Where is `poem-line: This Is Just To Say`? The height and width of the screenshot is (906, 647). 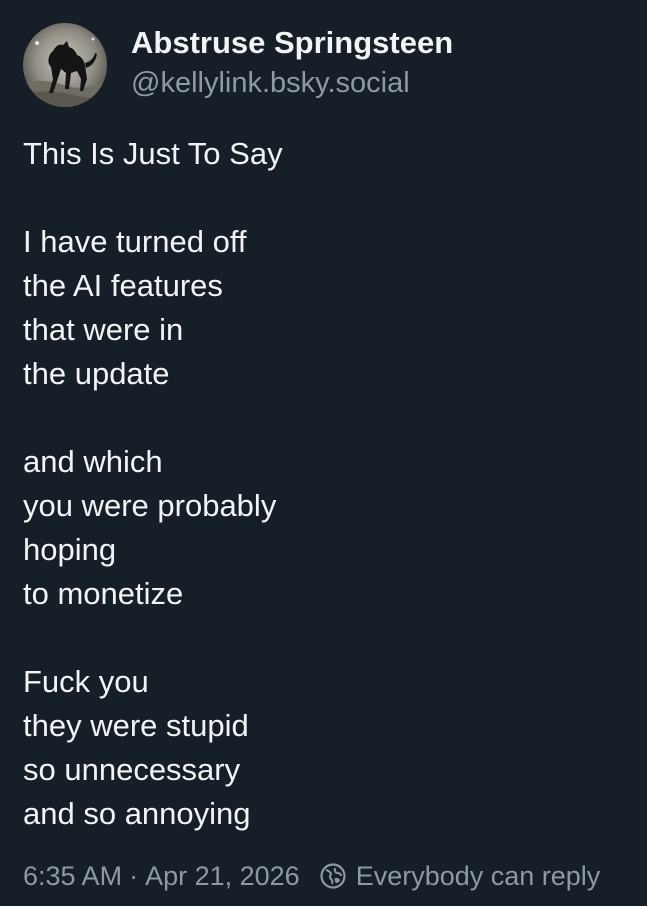 poem-line: This Is Just To Say is located at coordinates (153, 153).